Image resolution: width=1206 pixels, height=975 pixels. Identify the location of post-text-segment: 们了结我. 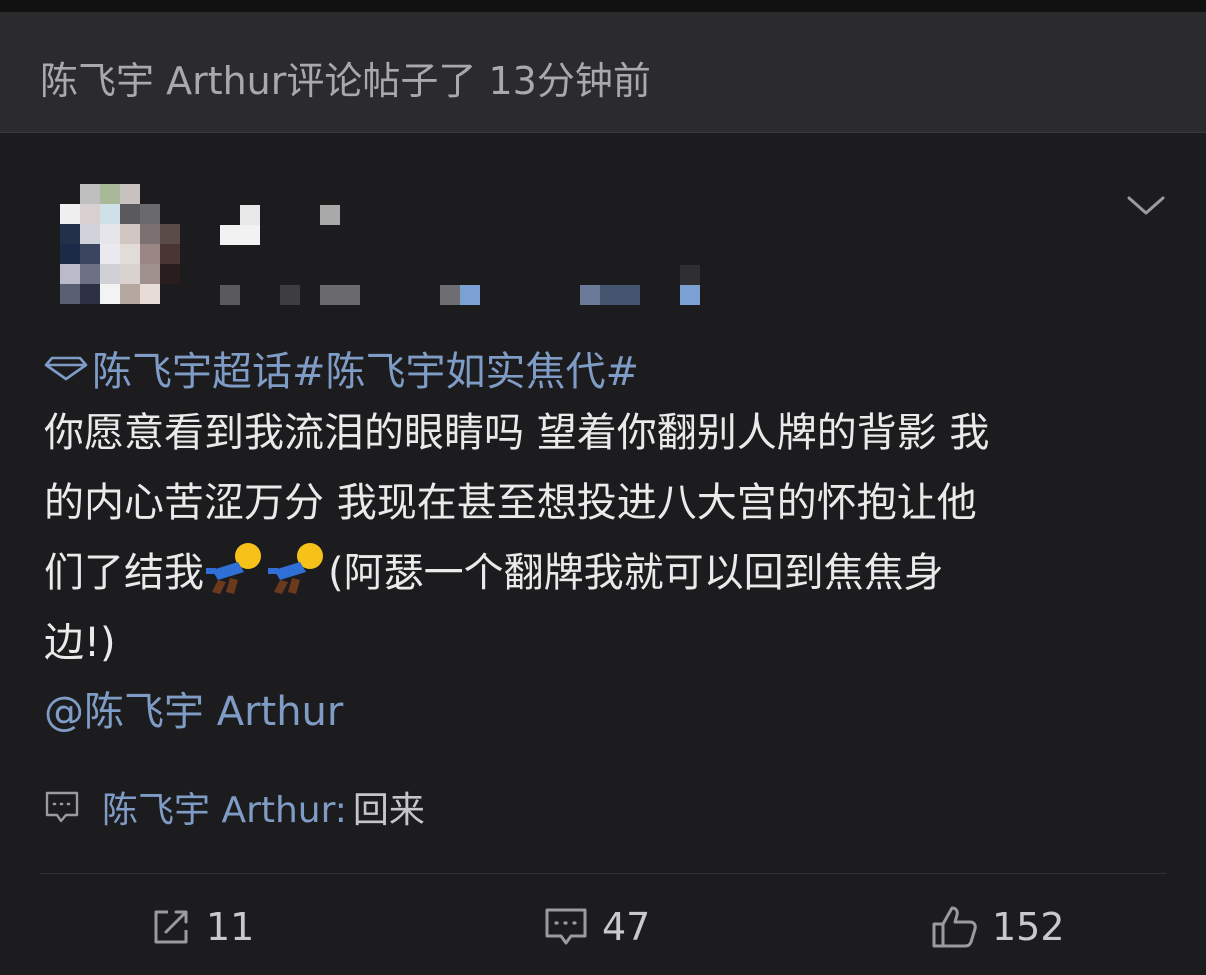
(124, 573).